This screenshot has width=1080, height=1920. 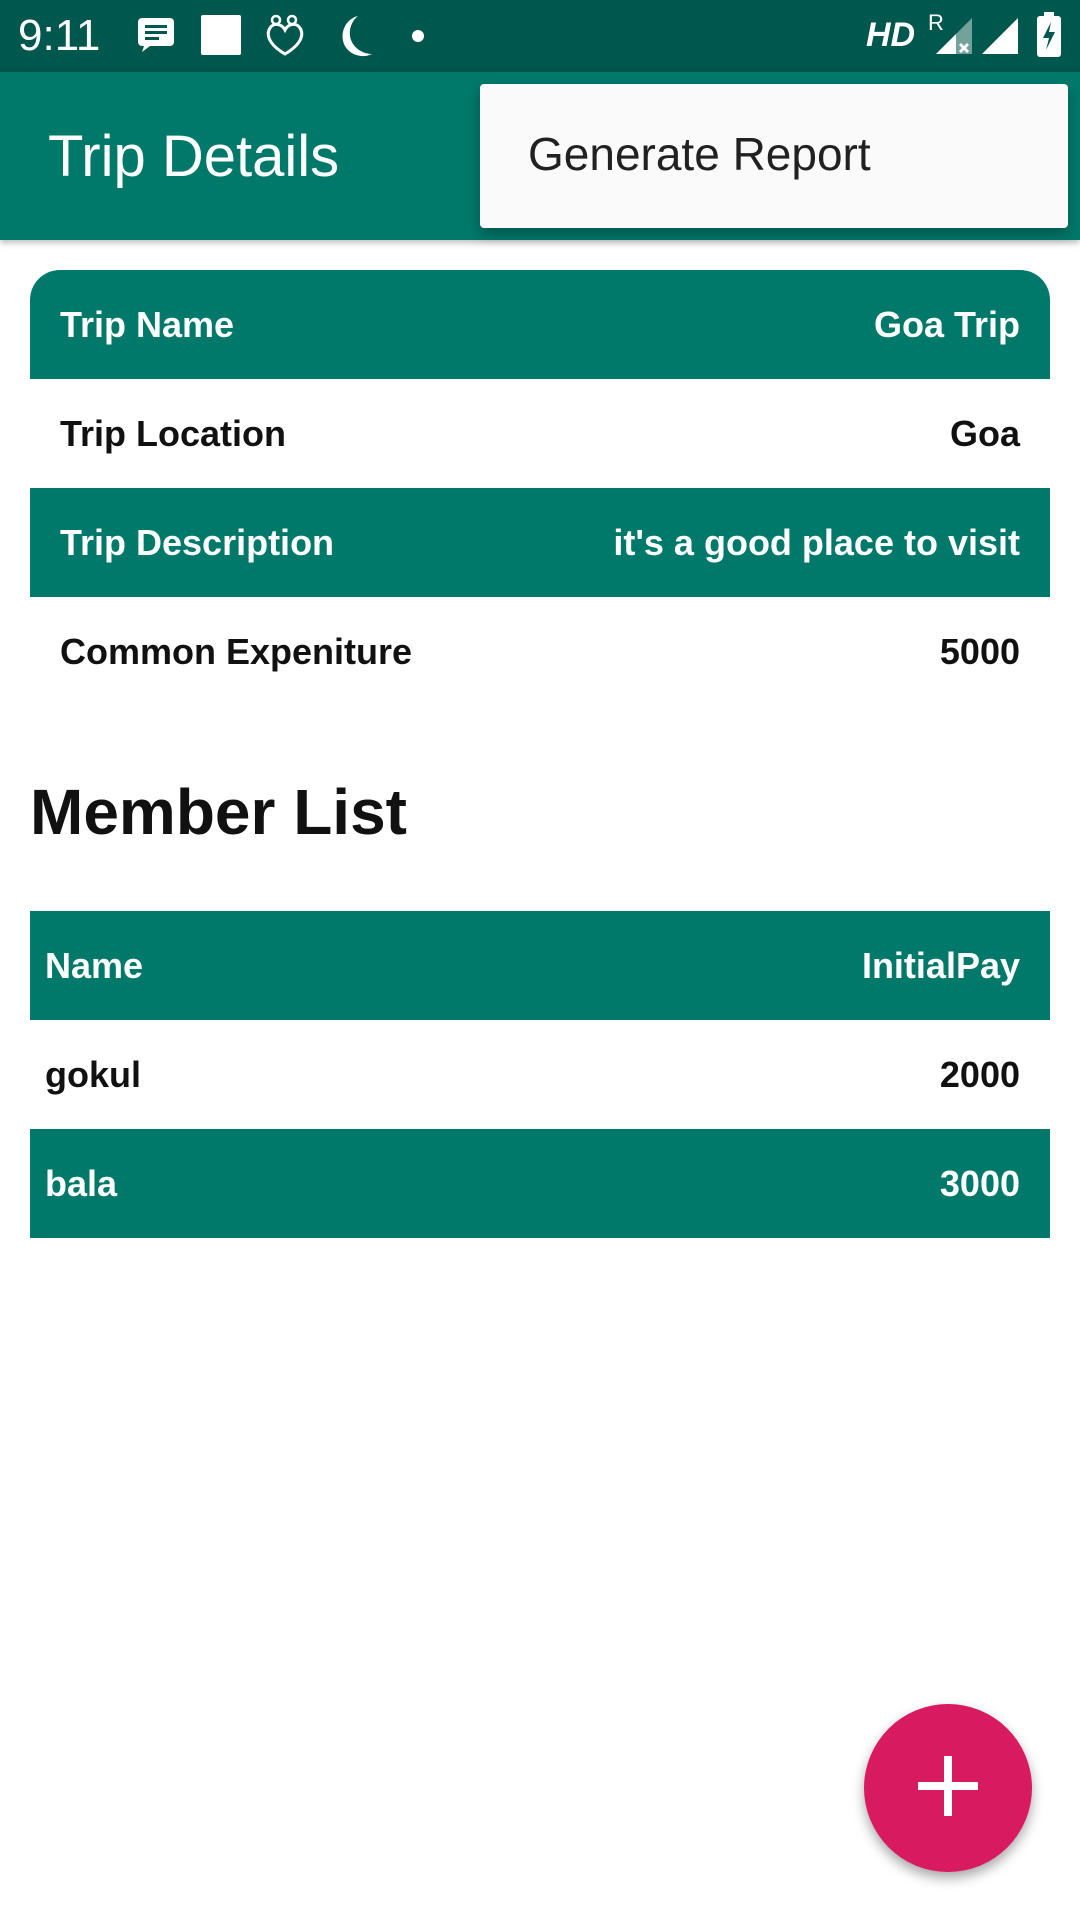 I want to click on member-initial-pay: 3000, so click(x=979, y=1183).